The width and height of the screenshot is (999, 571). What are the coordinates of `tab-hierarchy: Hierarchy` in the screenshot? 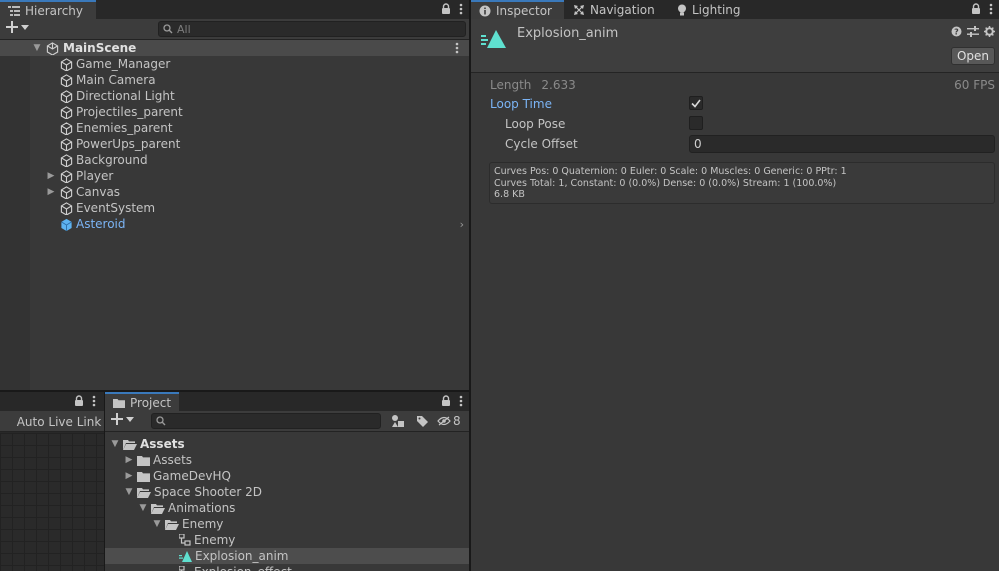 It's located at (48, 9).